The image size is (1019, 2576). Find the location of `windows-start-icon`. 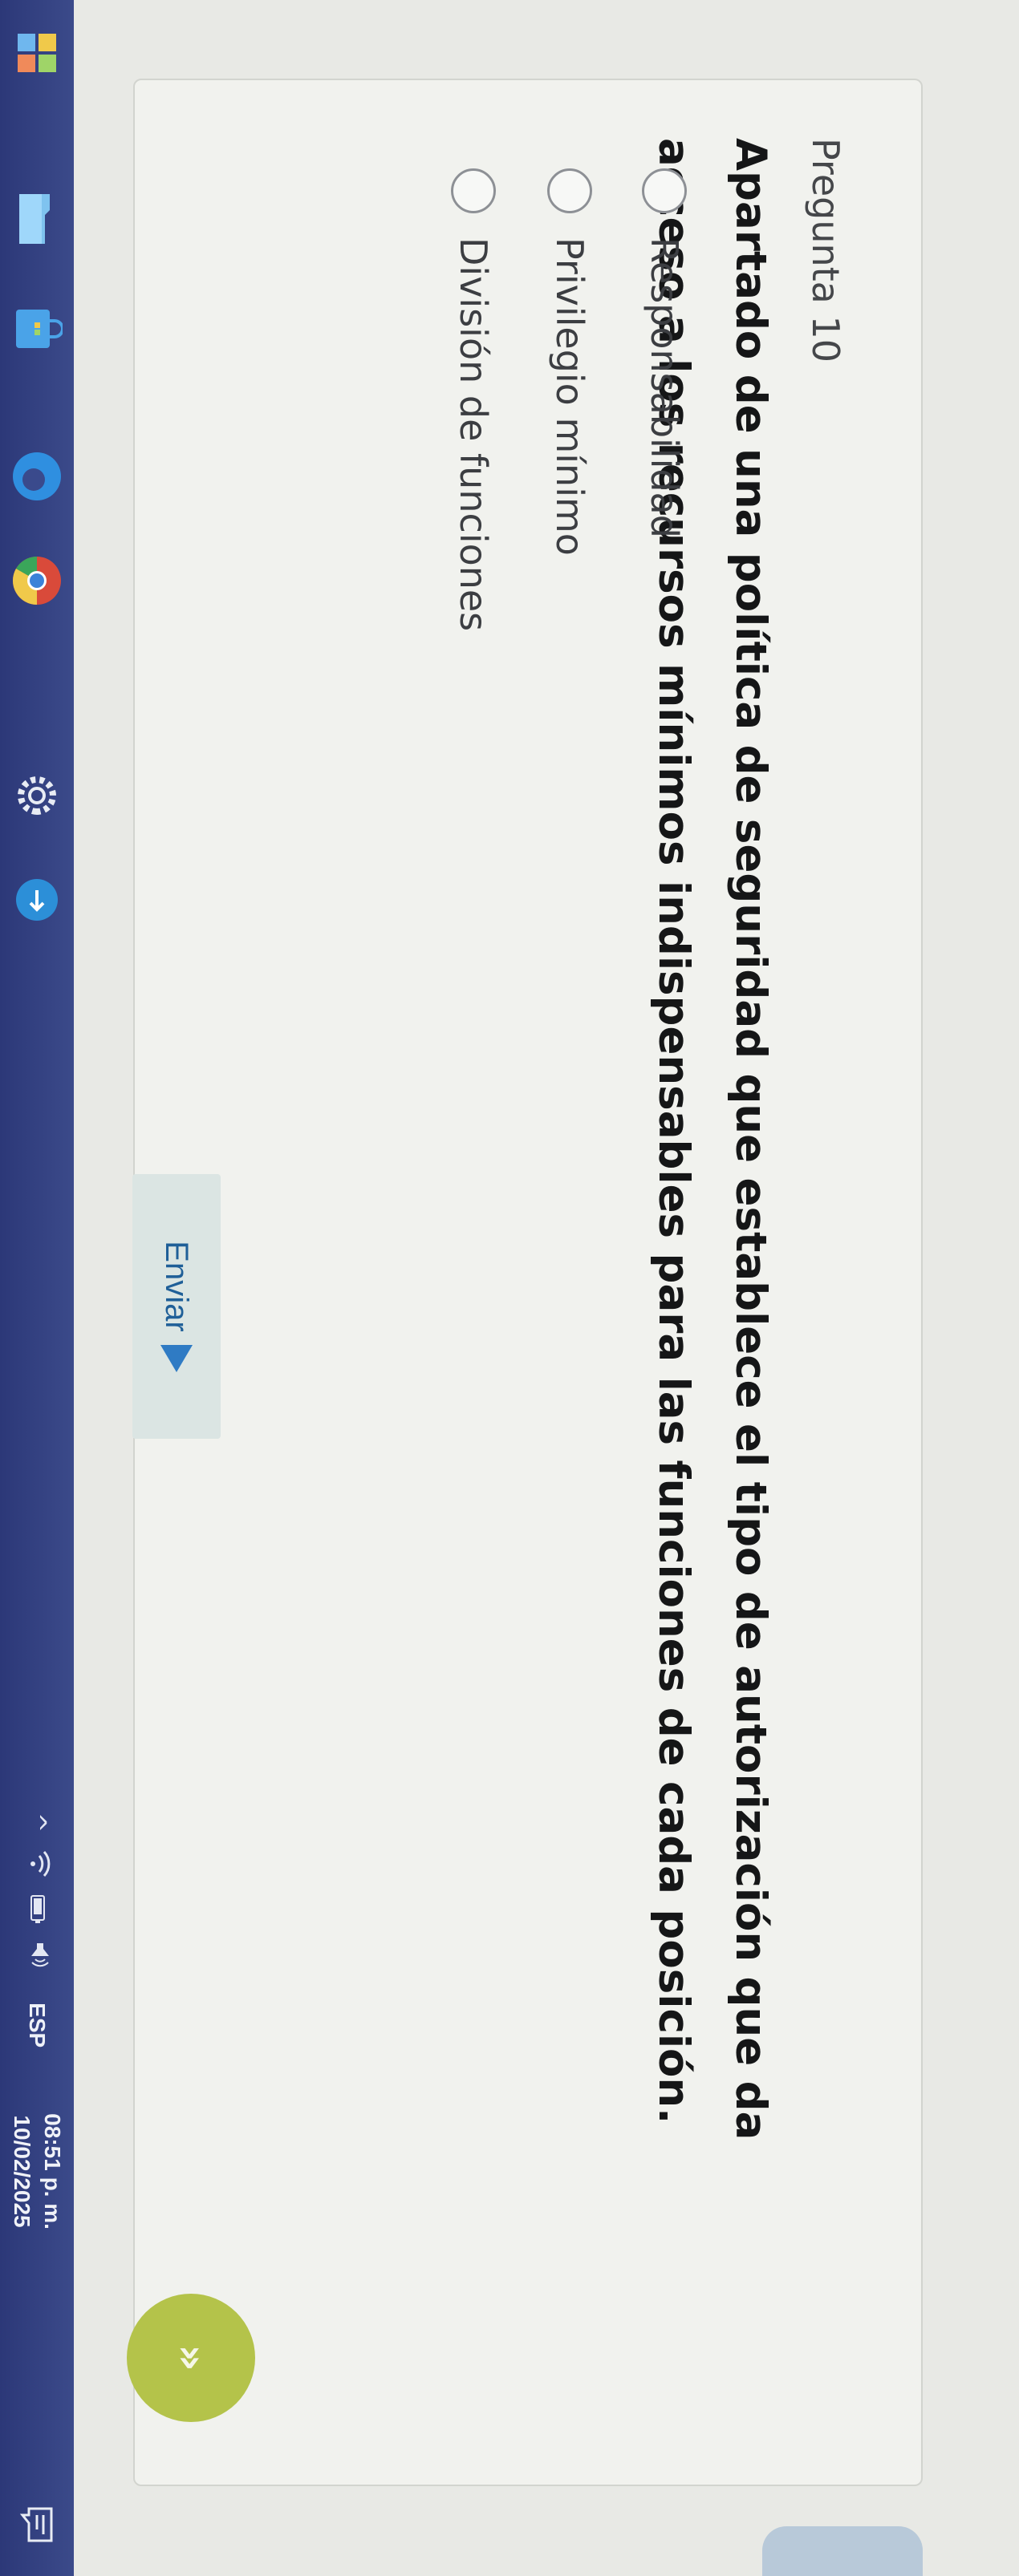

windows-start-icon is located at coordinates (36, 53).